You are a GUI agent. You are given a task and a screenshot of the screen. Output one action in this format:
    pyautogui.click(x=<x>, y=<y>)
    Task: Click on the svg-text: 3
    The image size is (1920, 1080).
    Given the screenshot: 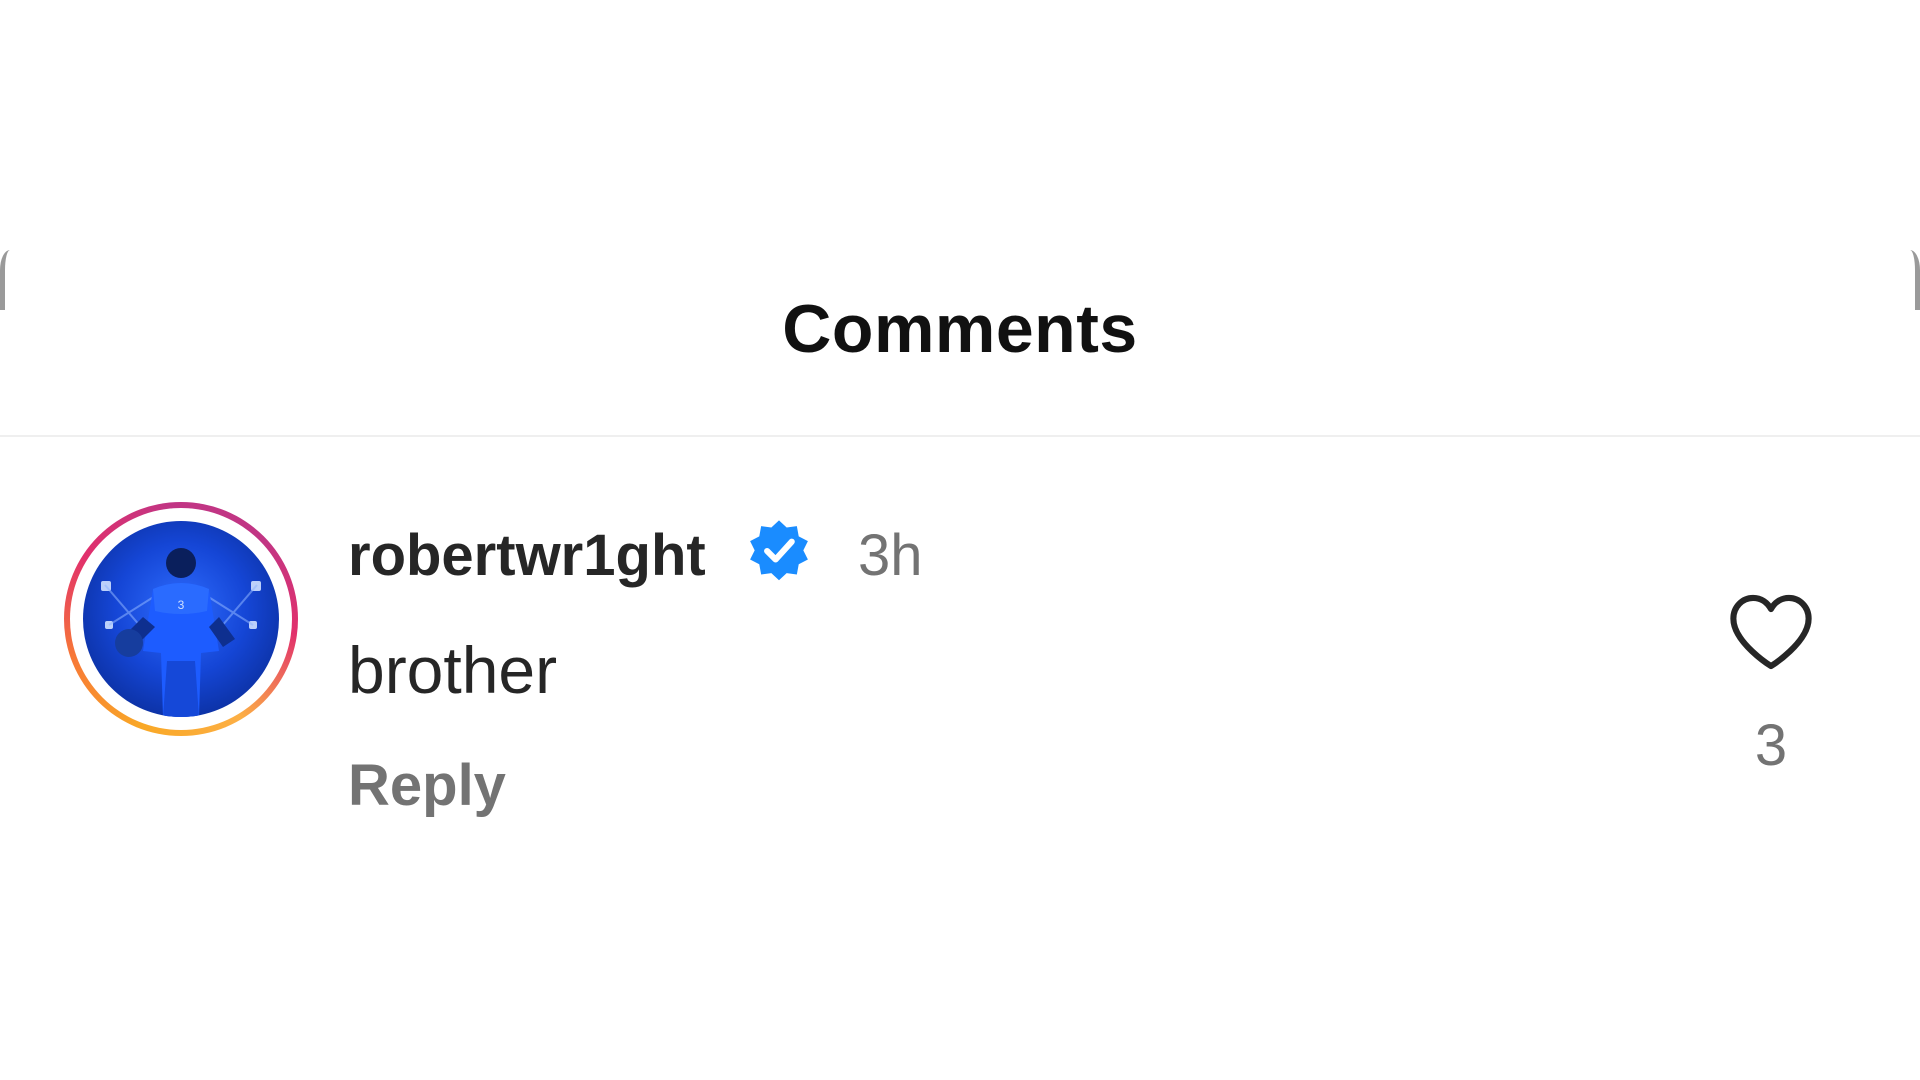 What is the action you would take?
    pyautogui.click(x=181, y=605)
    